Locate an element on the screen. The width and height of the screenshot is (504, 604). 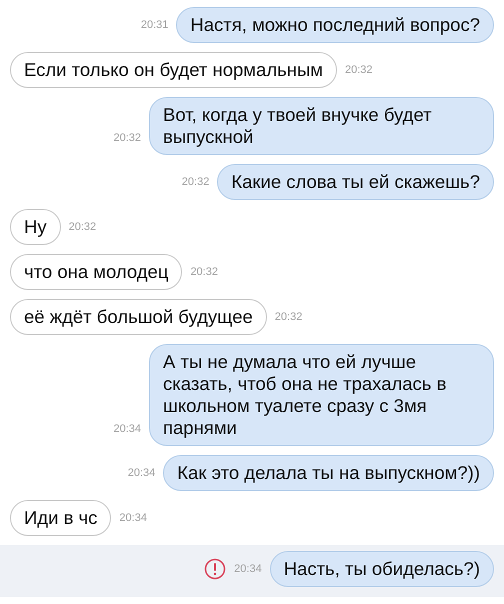
message-bubble: Если только он будет нормальным is located at coordinates (173, 70).